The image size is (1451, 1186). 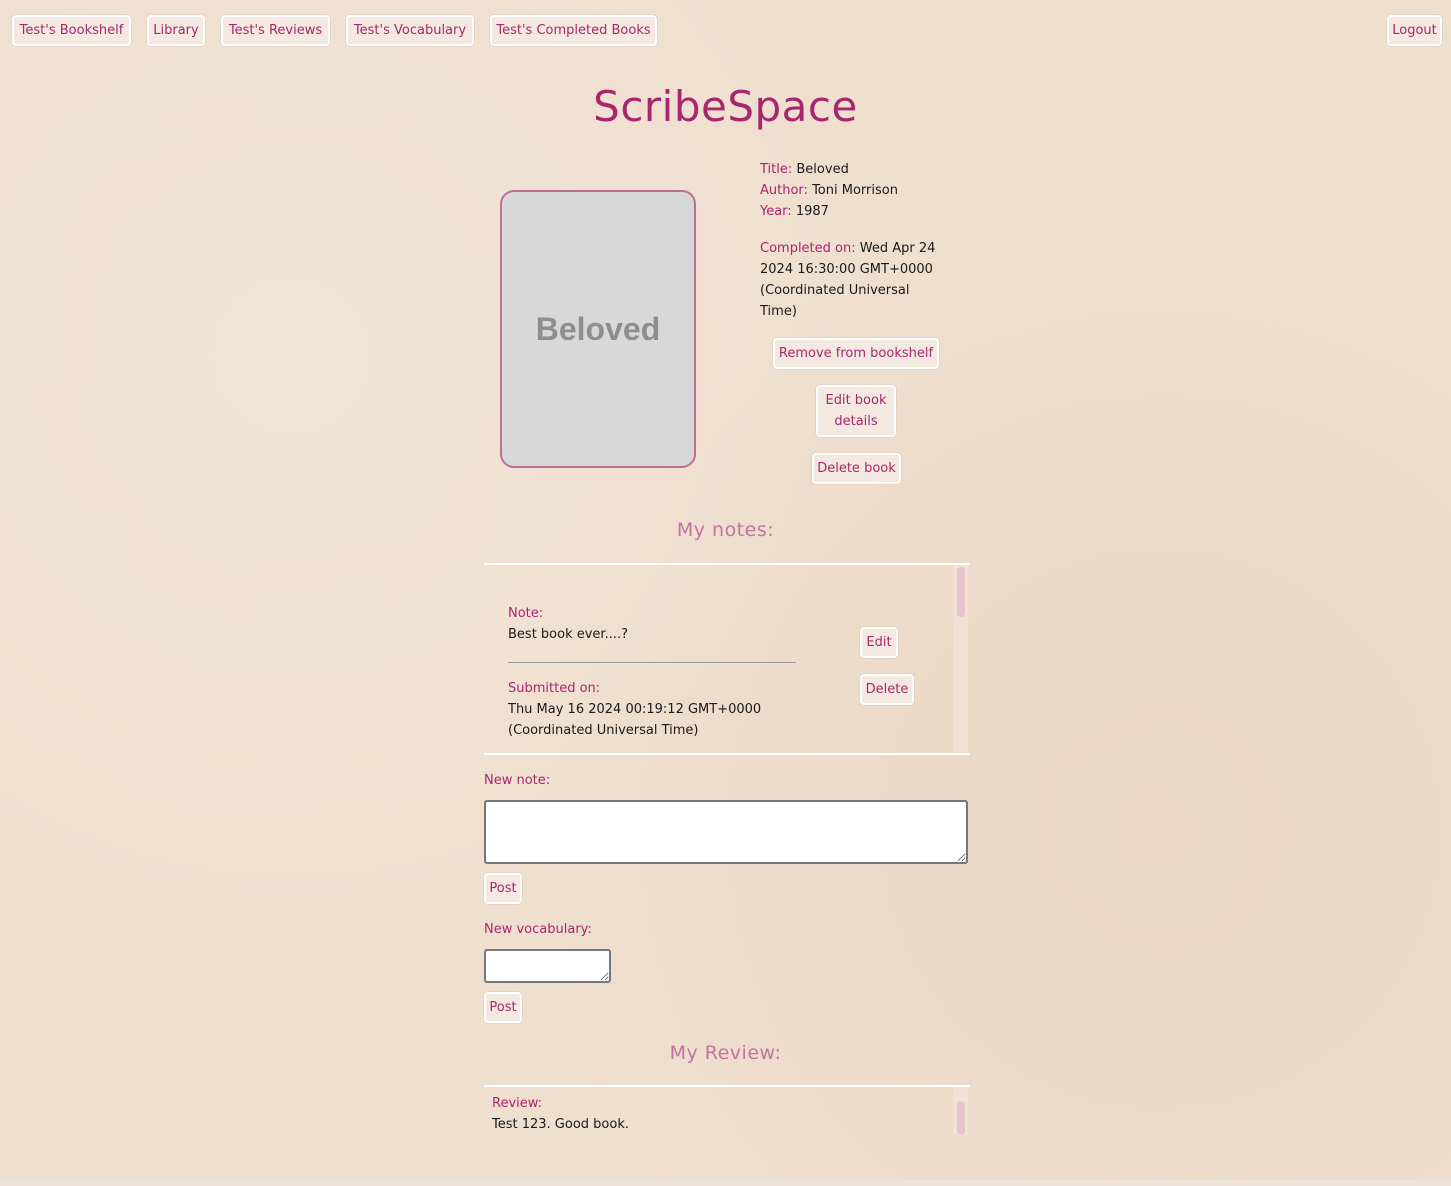 I want to click on nav-bookshelf-button: Test's Bookshelf, so click(x=71, y=30).